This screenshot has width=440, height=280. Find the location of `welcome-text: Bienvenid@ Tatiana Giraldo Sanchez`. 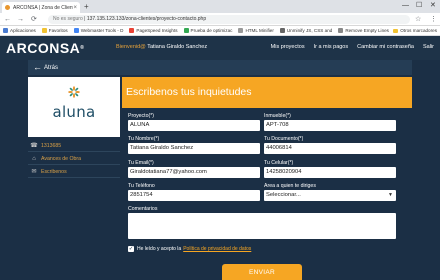

welcome-text: Bienvenid@ Tatiana Giraldo Sanchez is located at coordinates (162, 47).